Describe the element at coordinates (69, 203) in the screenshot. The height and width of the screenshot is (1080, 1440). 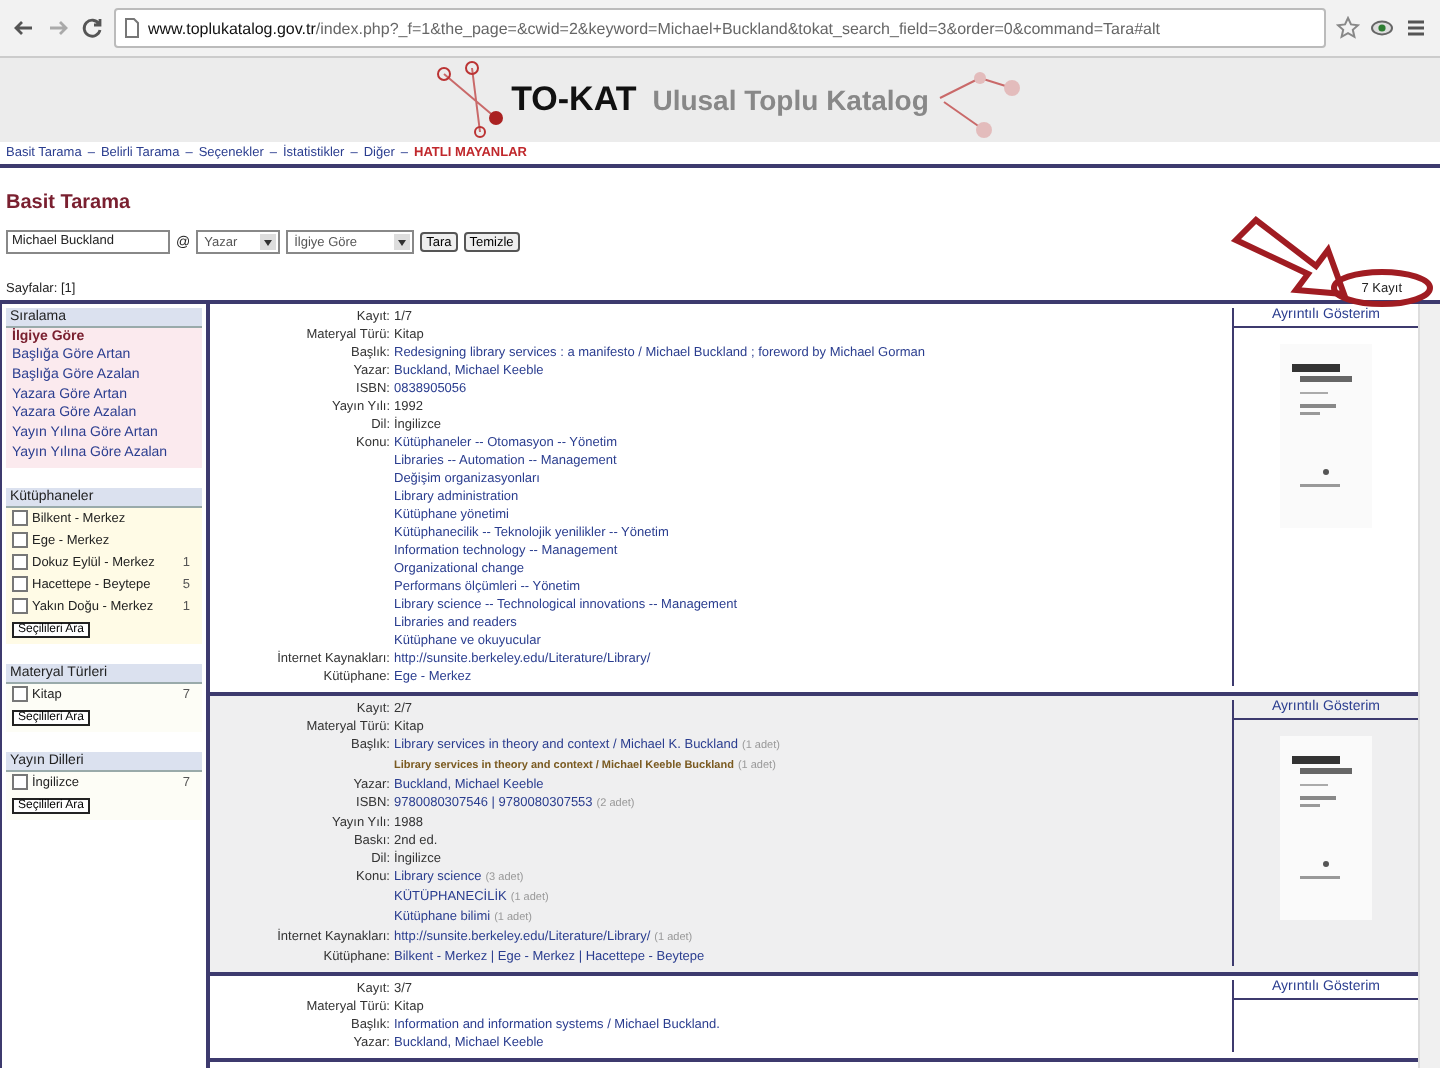
I see `page-heading: Basit Tarama` at that location.